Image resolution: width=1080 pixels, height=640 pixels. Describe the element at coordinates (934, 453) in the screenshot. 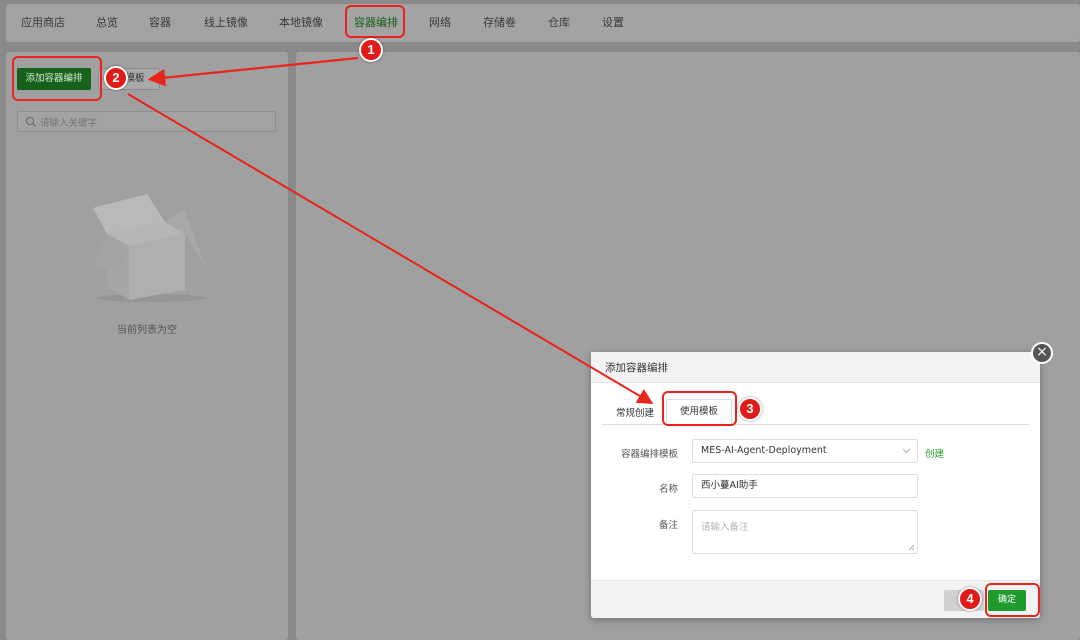

I see `create-template-link: 创建` at that location.